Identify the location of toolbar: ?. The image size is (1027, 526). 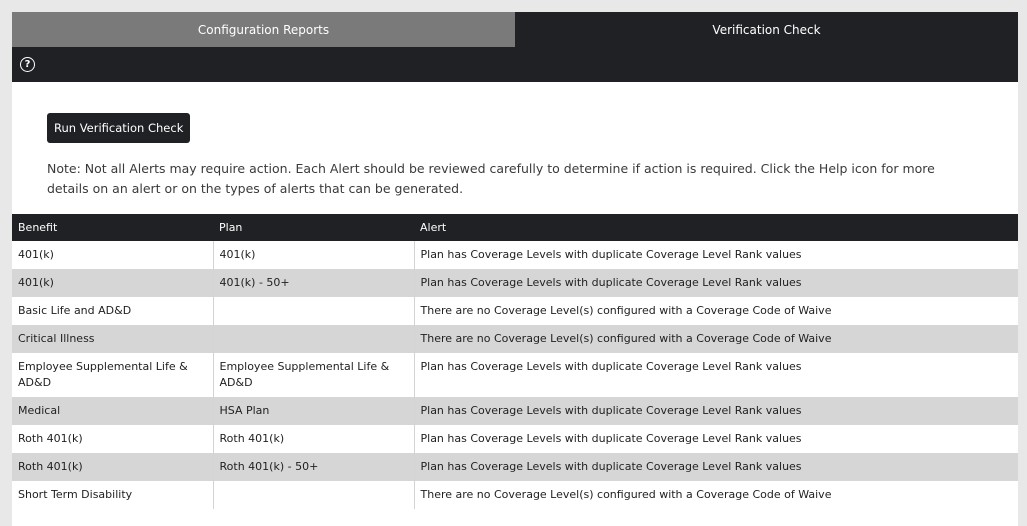
(515, 64).